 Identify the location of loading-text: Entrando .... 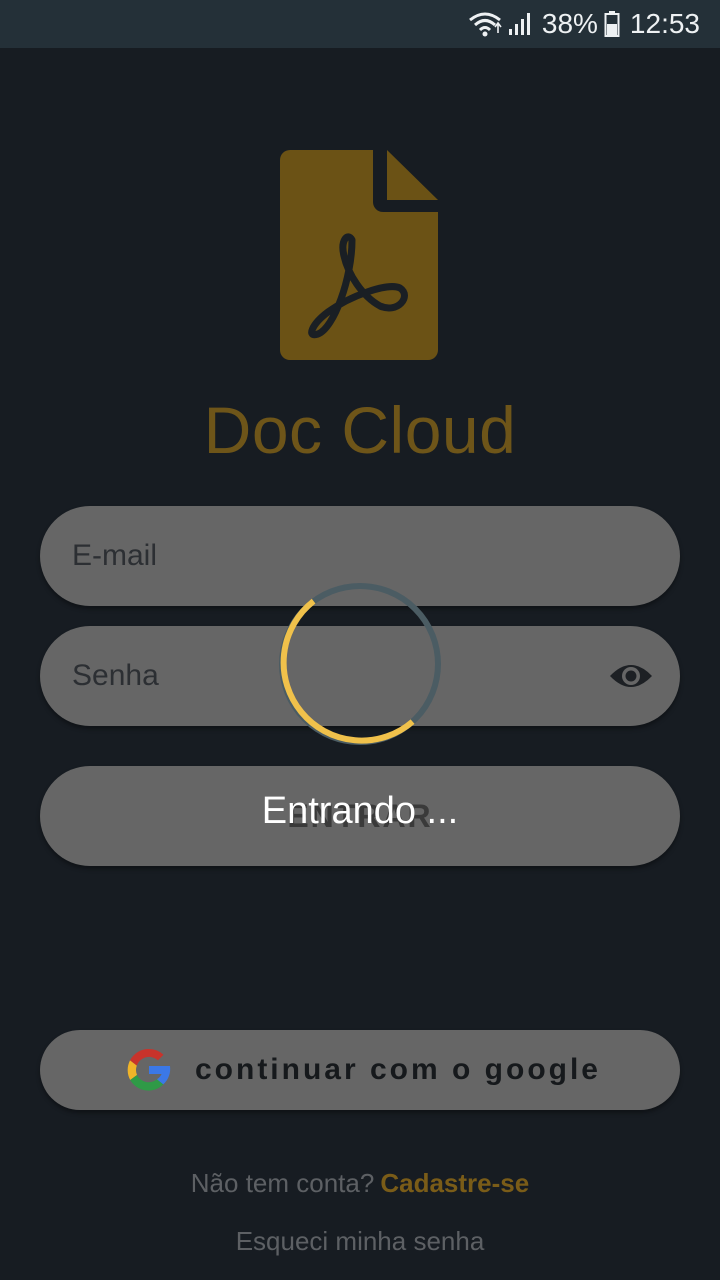
(360, 811).